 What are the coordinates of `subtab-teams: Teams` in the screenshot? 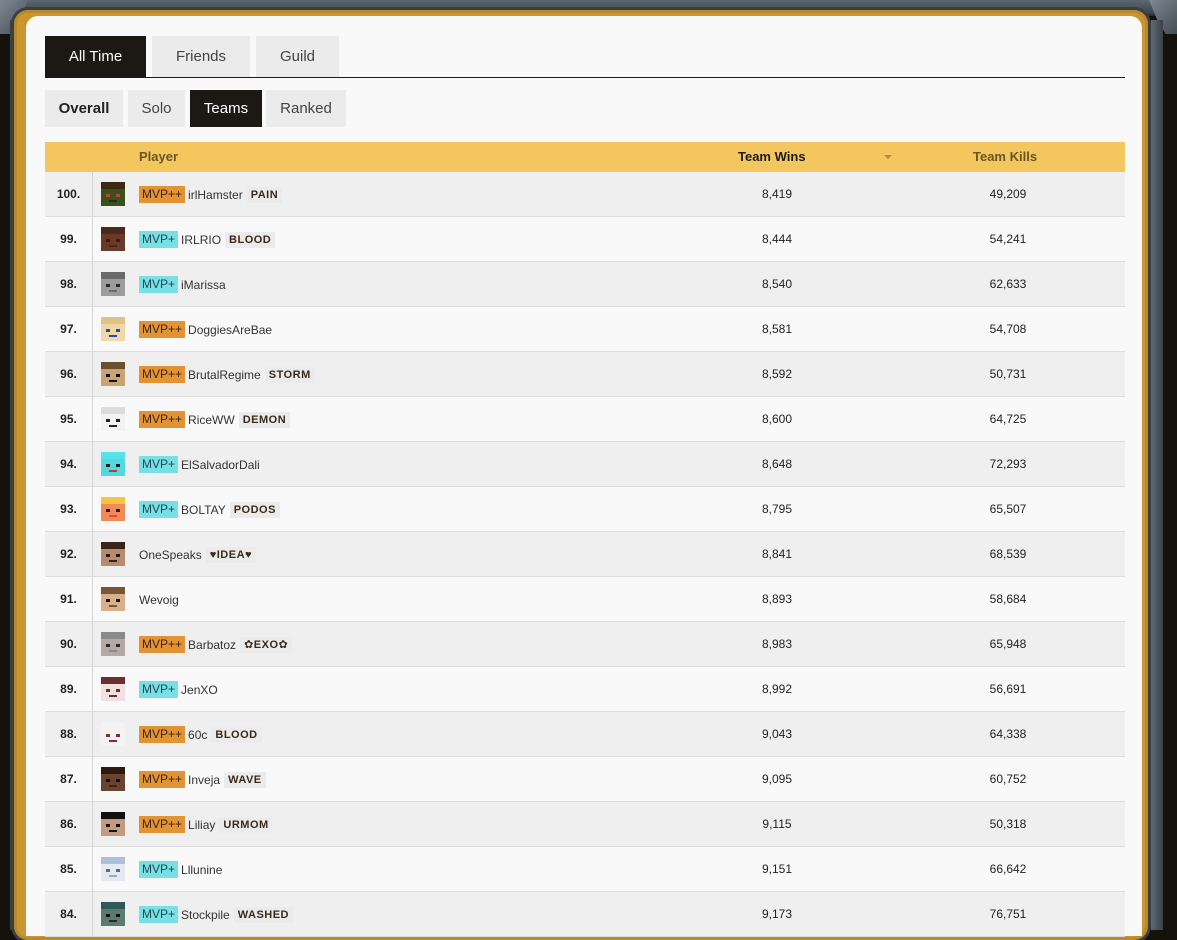 It's located at (226, 108).